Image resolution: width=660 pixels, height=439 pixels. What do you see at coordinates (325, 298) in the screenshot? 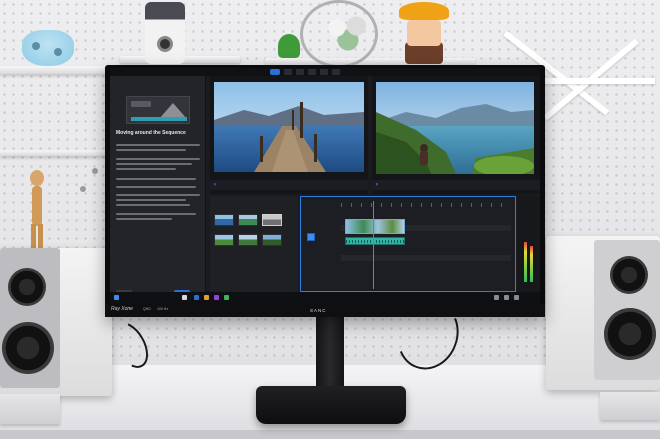
I see `os-taskbar` at bounding box center [325, 298].